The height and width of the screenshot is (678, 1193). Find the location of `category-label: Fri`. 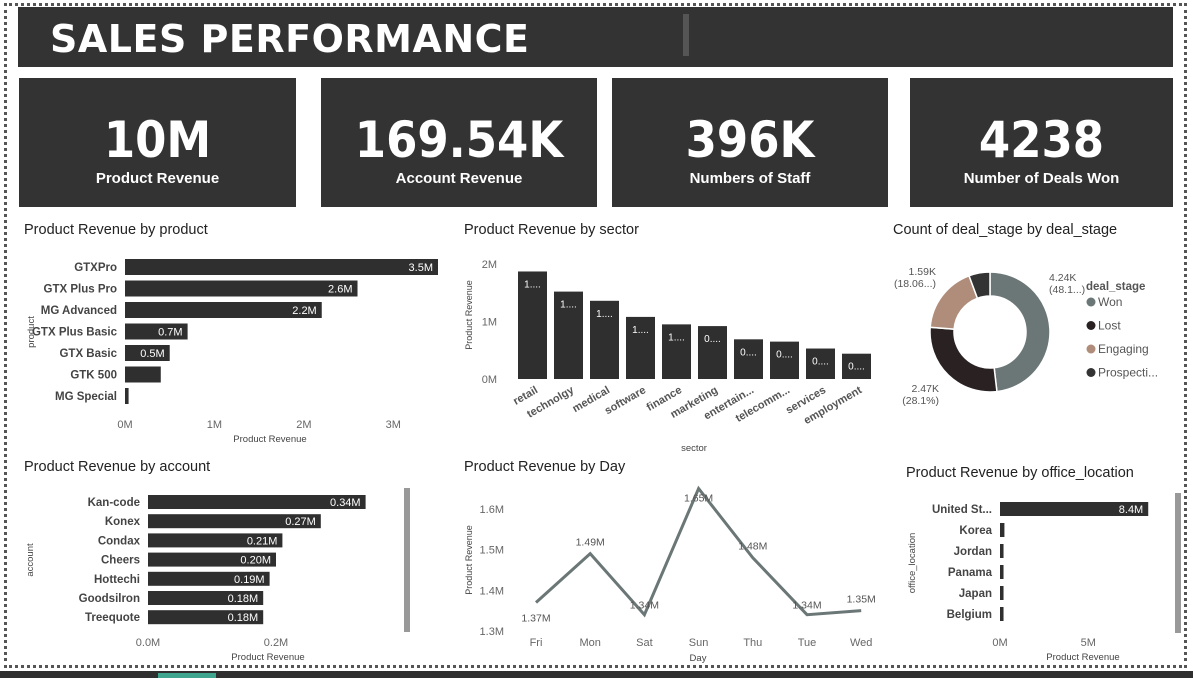

category-label: Fri is located at coordinates (536, 643).